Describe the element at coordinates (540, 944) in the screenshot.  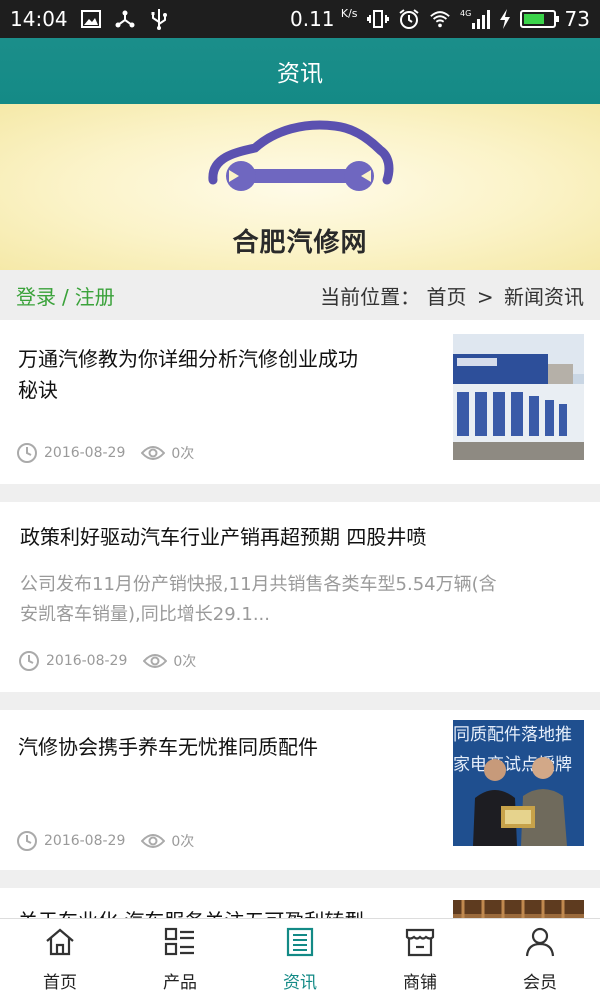
I see `member-icon` at that location.